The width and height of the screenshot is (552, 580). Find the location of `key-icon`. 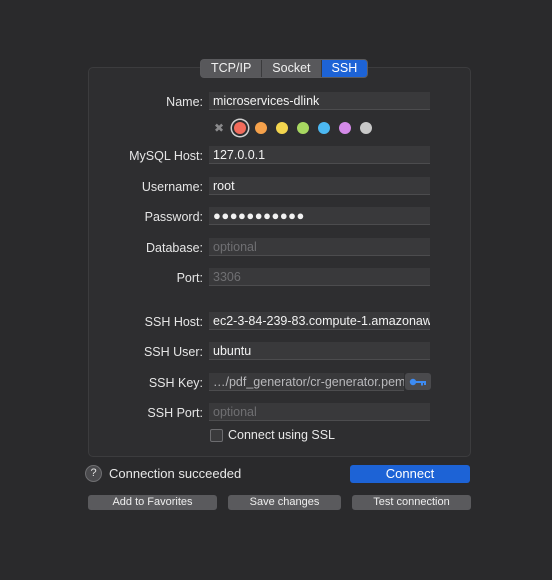

key-icon is located at coordinates (417, 381).